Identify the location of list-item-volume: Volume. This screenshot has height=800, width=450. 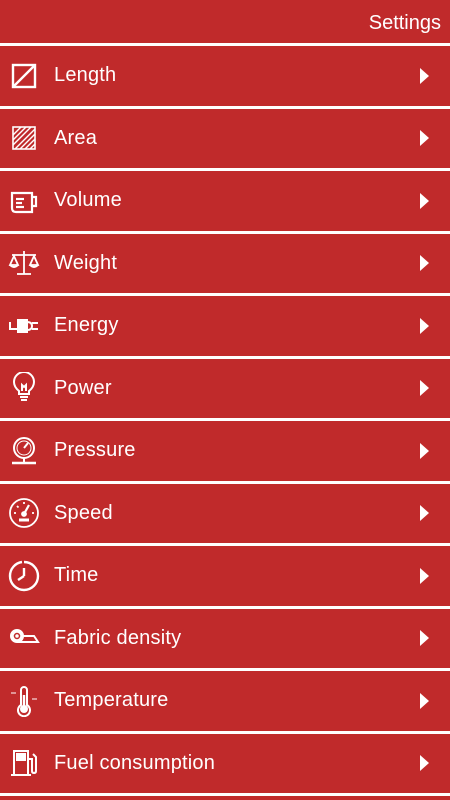
(225, 202).